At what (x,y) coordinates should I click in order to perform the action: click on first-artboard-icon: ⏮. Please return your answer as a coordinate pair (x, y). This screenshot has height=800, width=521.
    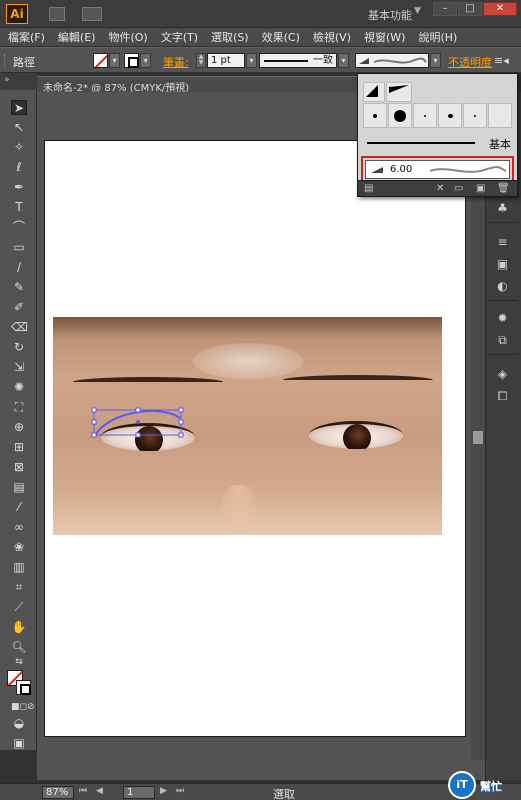
    Looking at the image, I should click on (83, 791).